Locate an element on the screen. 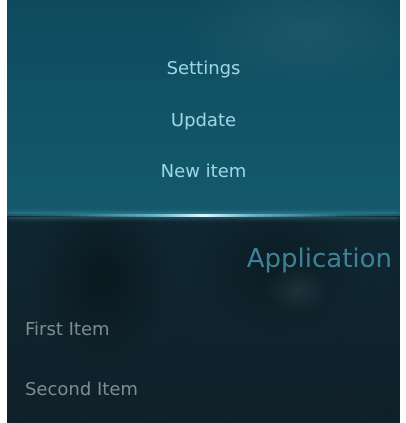 This screenshot has height=423, width=406. page-header-title: Application is located at coordinates (319, 259).